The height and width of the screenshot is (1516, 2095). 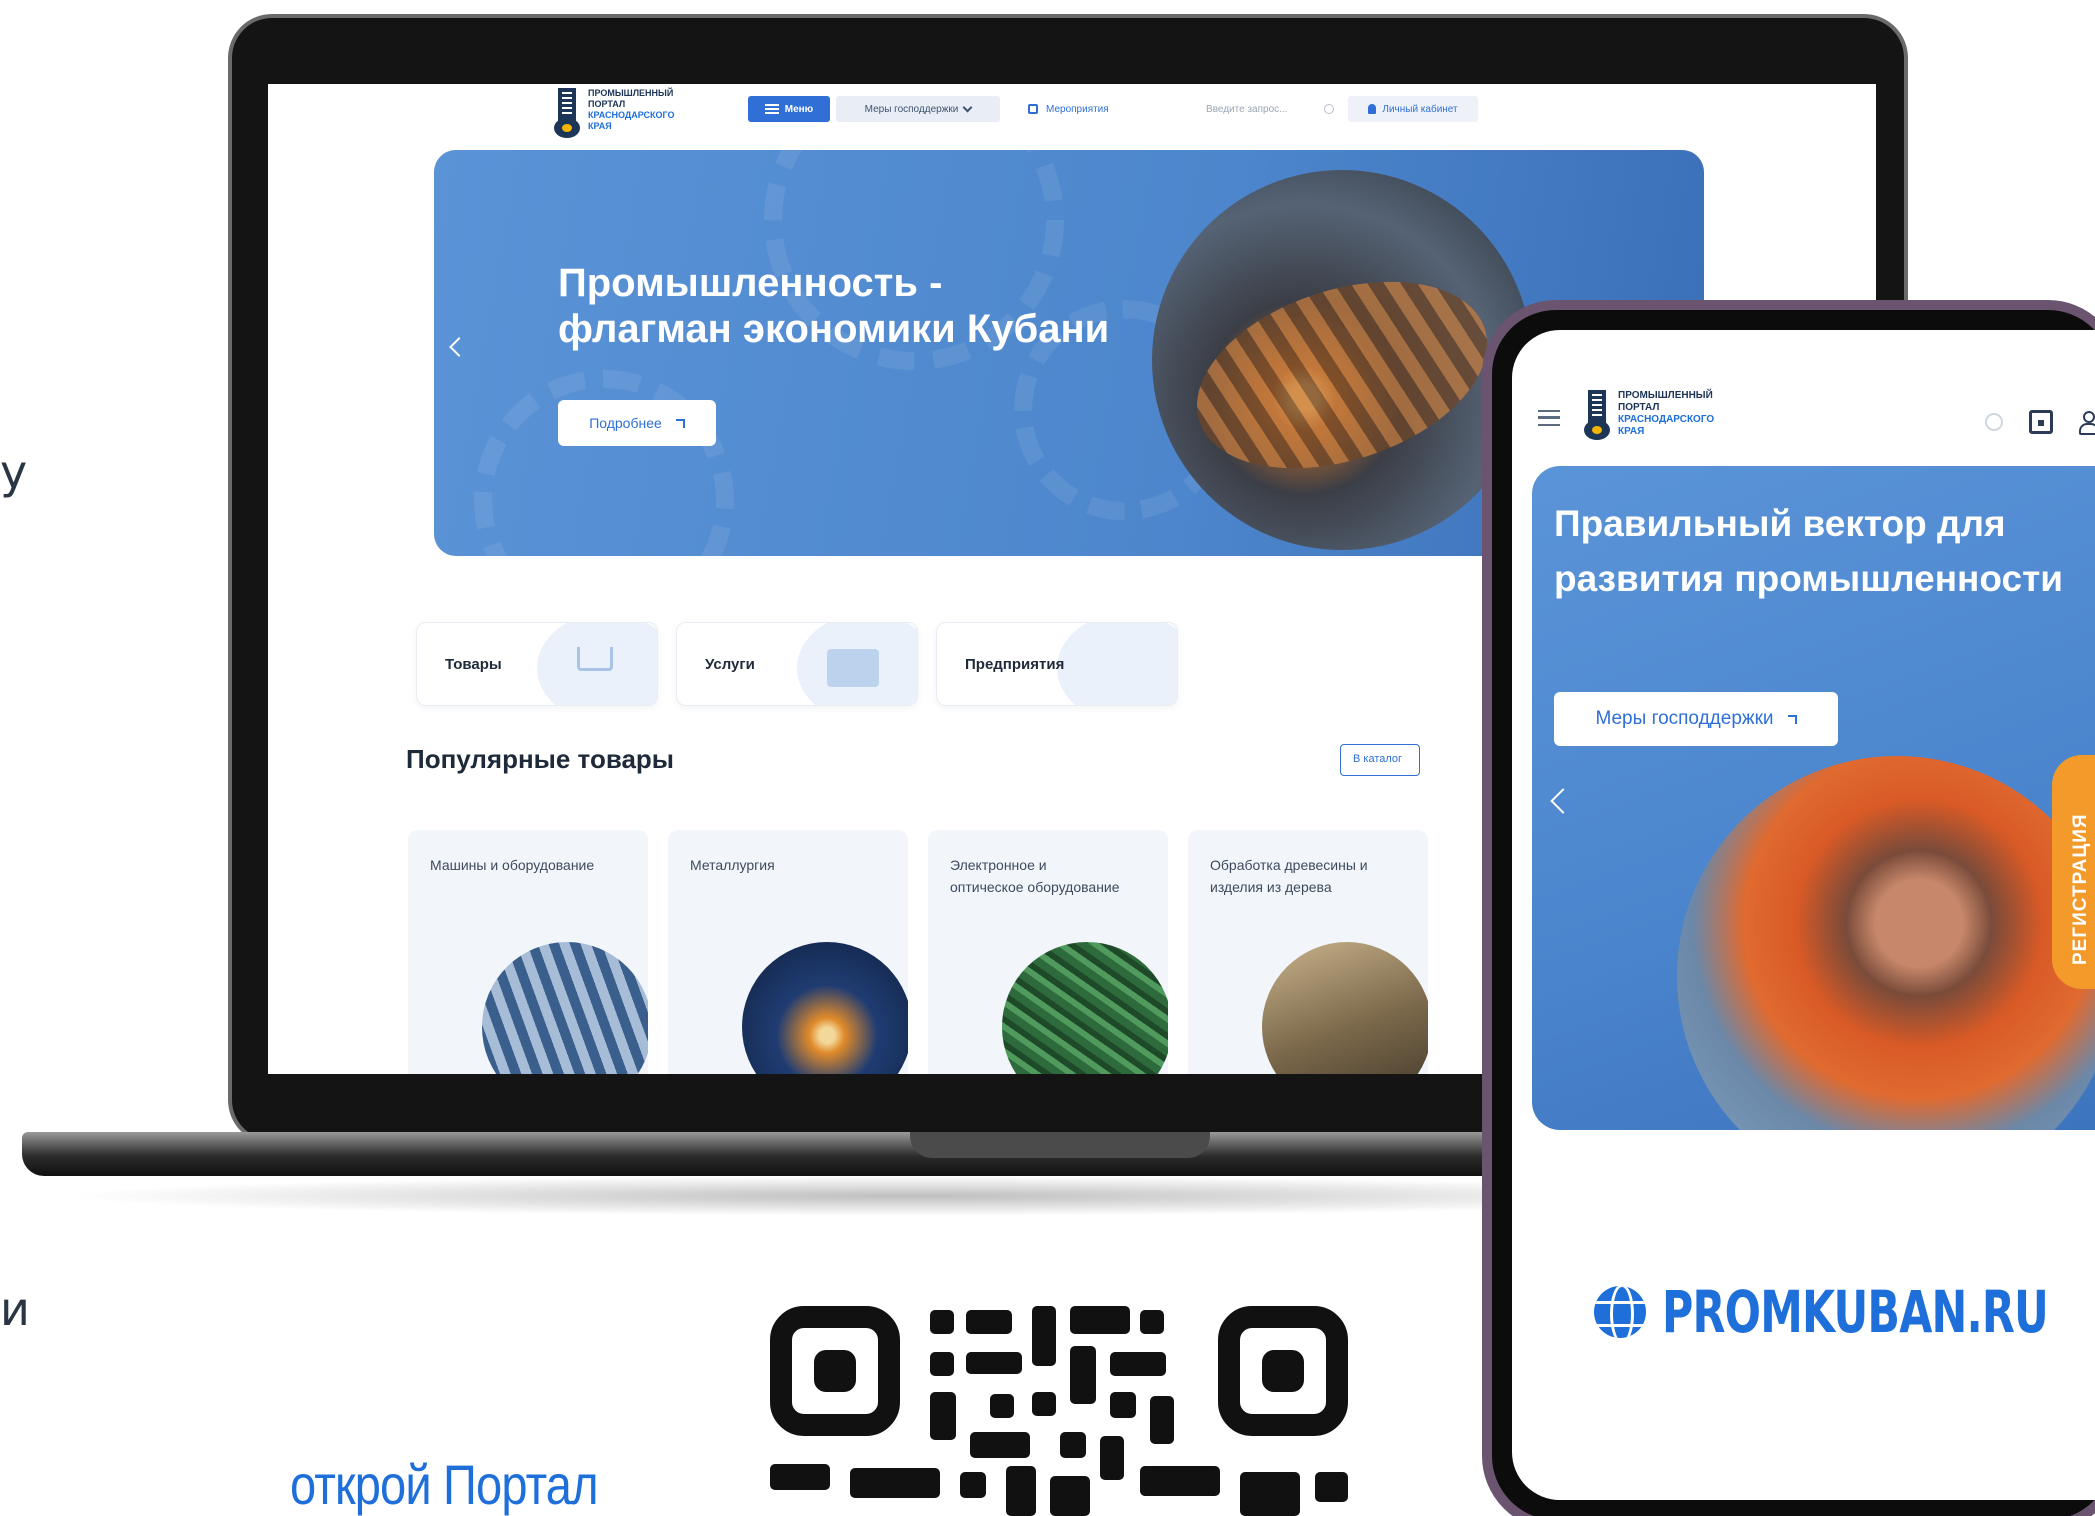 I want to click on category-card-goods: Товары, so click(x=537, y=664).